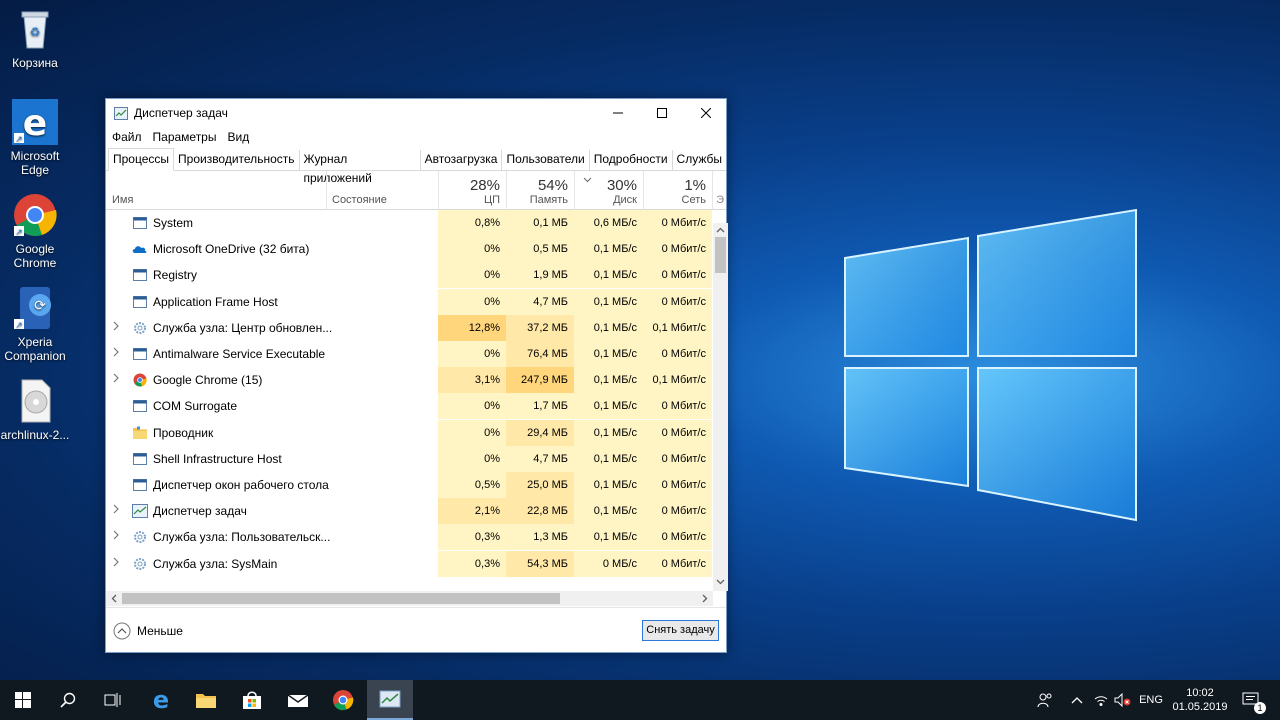  I want to click on column-disk-header: 30% Диск, so click(608, 190).